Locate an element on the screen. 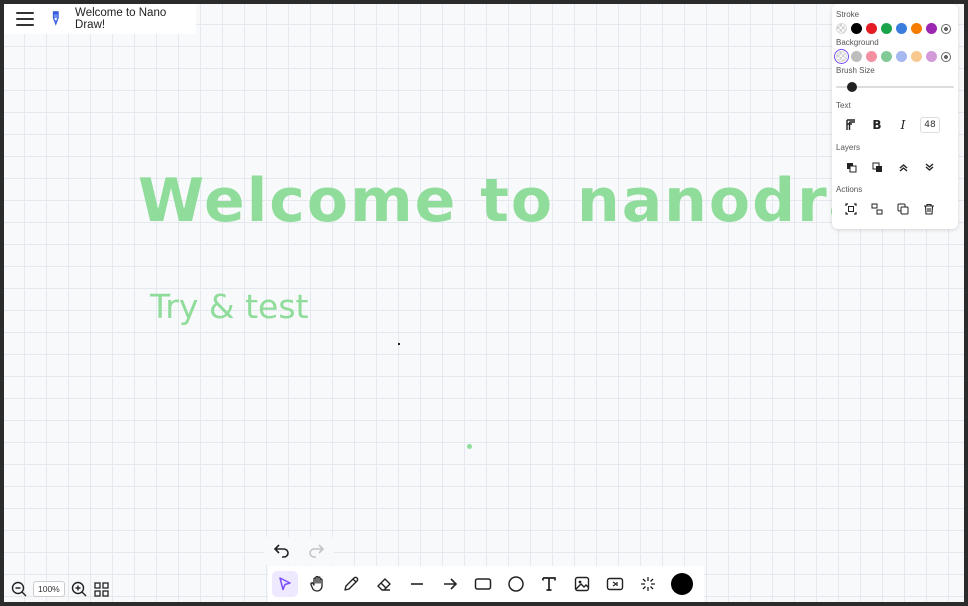  background-swatch-gray is located at coordinates (856, 56).